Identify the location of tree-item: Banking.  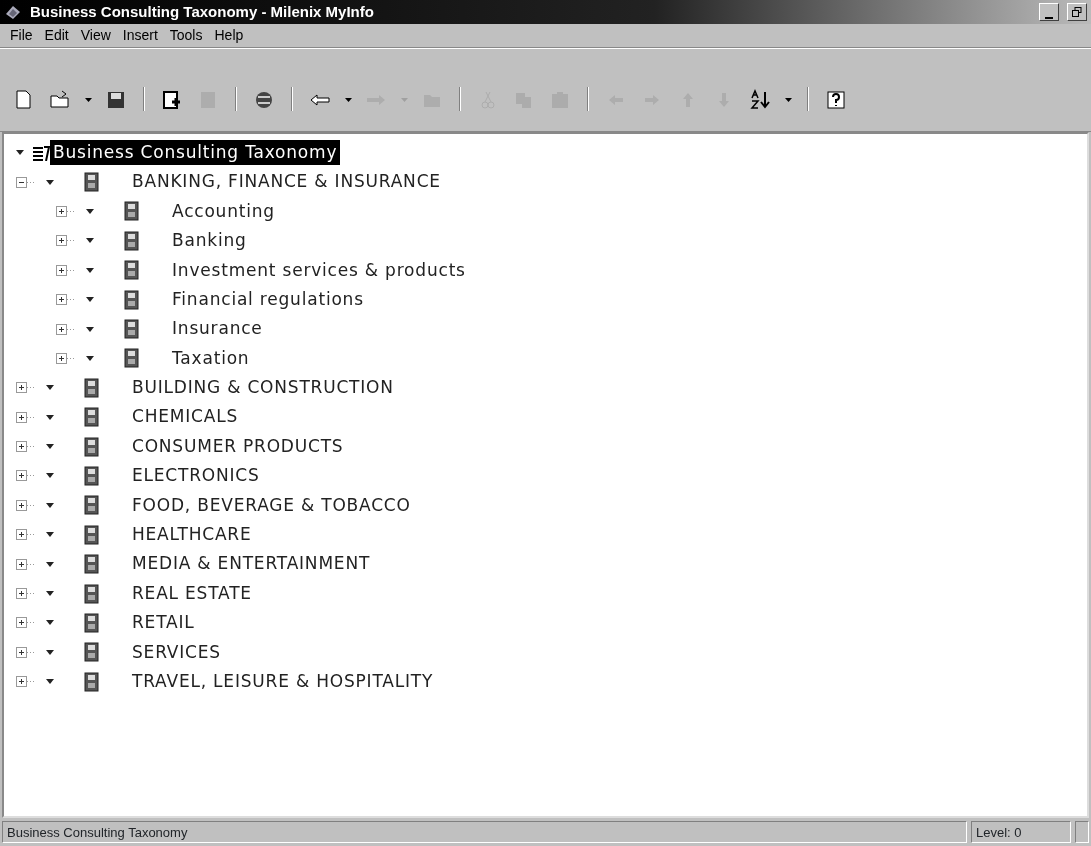
(209, 241).